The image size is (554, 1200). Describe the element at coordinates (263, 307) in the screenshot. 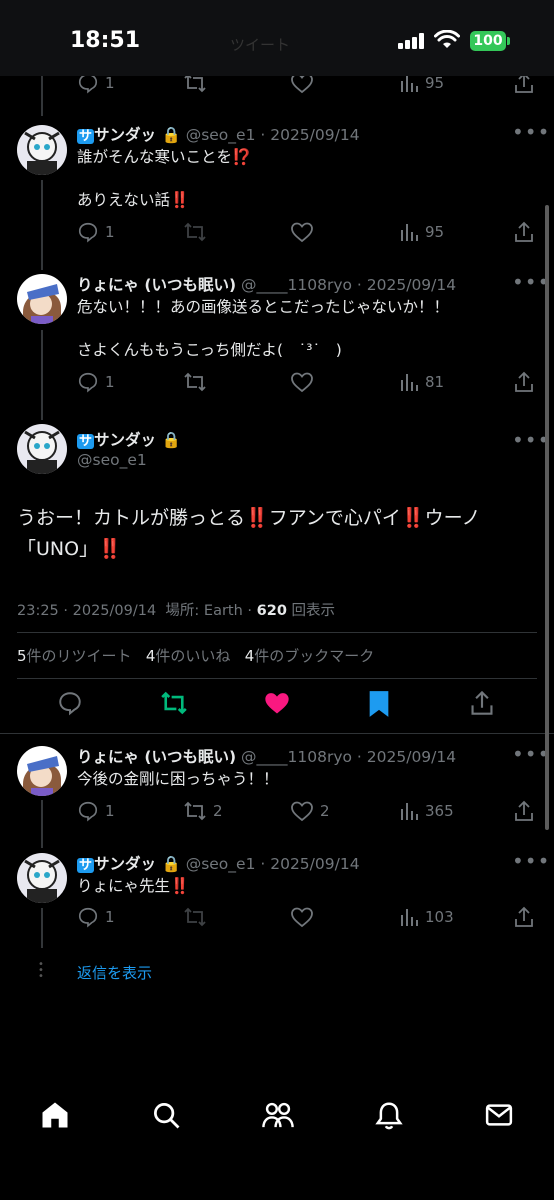

I see `tweet-text: 危ない！！！あの画像送るとこだったじゃないか！！` at that location.